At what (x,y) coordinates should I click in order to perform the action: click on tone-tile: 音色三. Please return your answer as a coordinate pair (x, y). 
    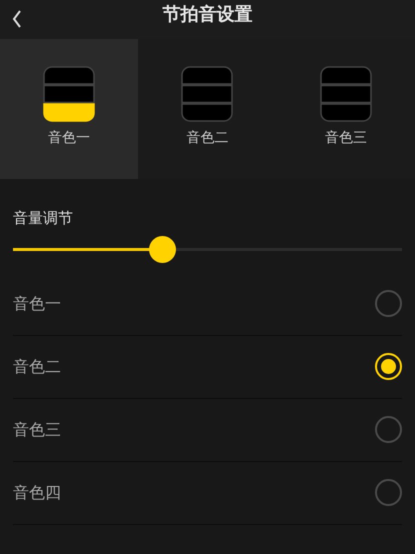
    Looking at the image, I should click on (345, 109).